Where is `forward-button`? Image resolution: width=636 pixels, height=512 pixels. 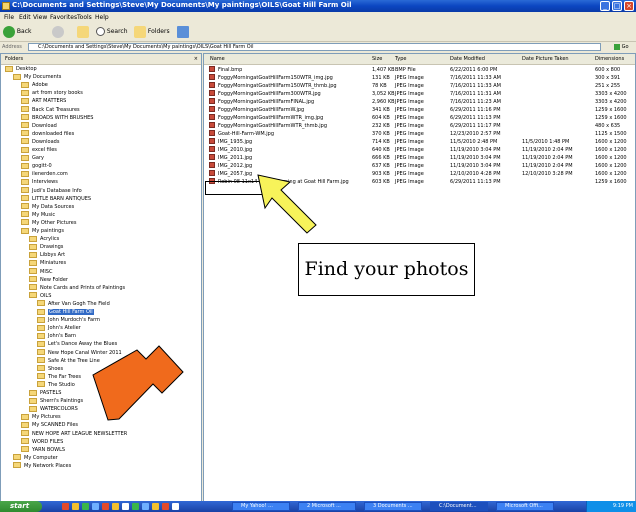 forward-button is located at coordinates (58, 31).